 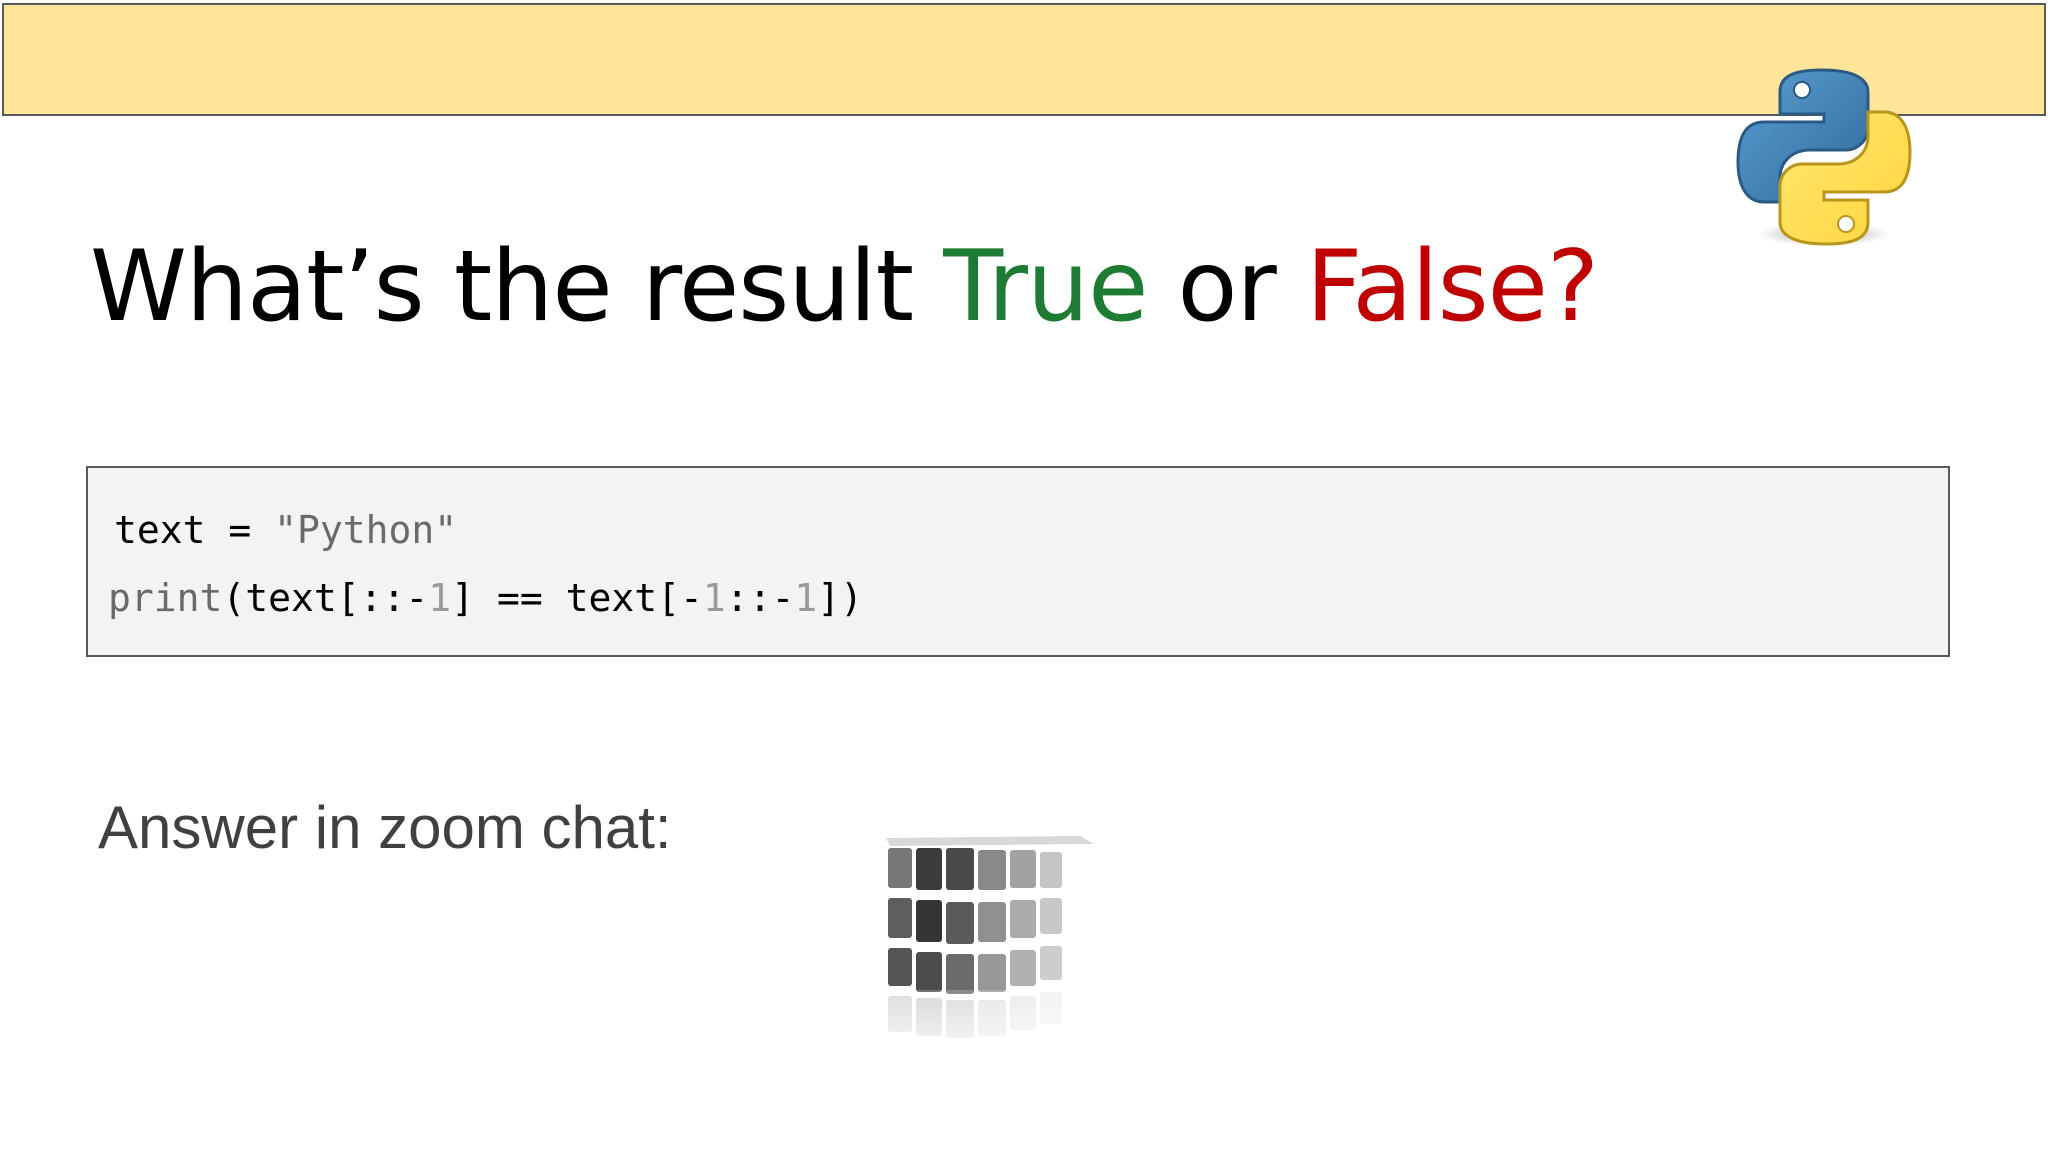 I want to click on code-line-1: text = "Python", so click(x=285, y=530).